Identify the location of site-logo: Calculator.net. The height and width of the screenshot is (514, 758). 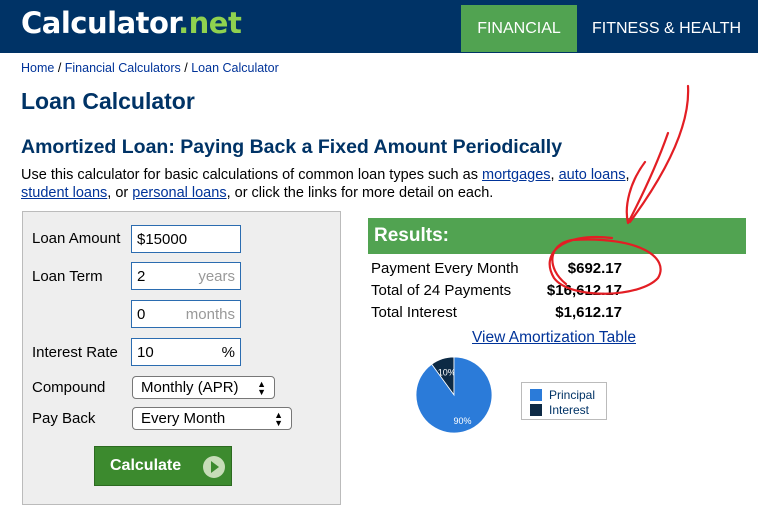
(131, 23).